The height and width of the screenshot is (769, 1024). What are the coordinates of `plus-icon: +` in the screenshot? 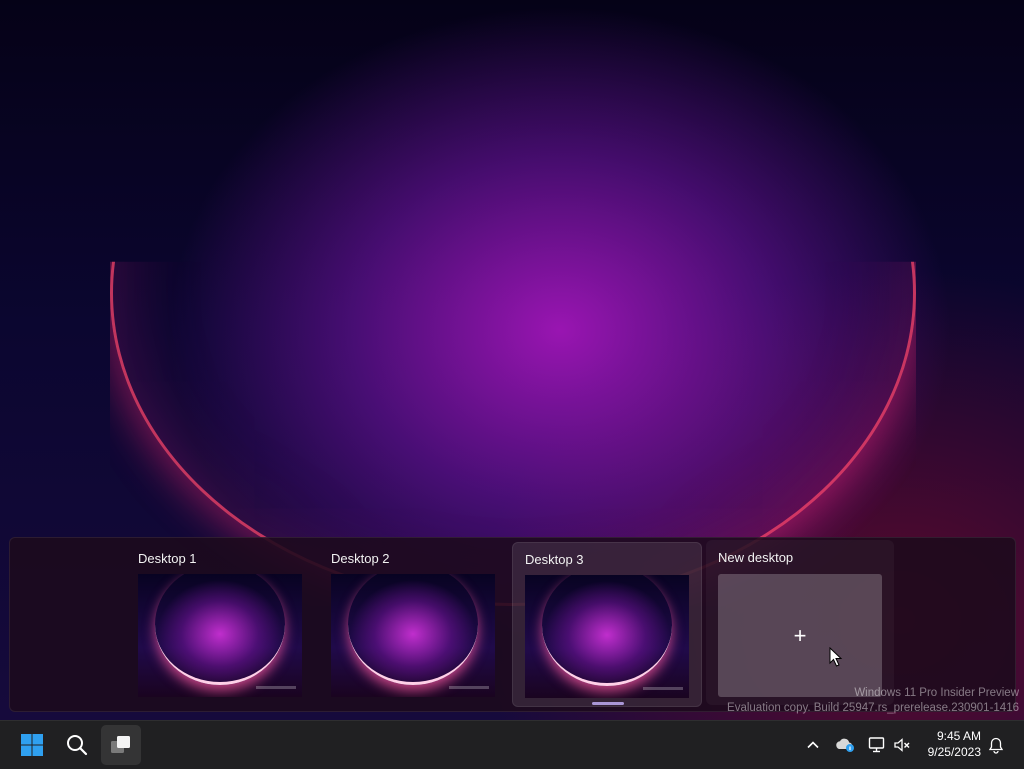 It's located at (800, 635).